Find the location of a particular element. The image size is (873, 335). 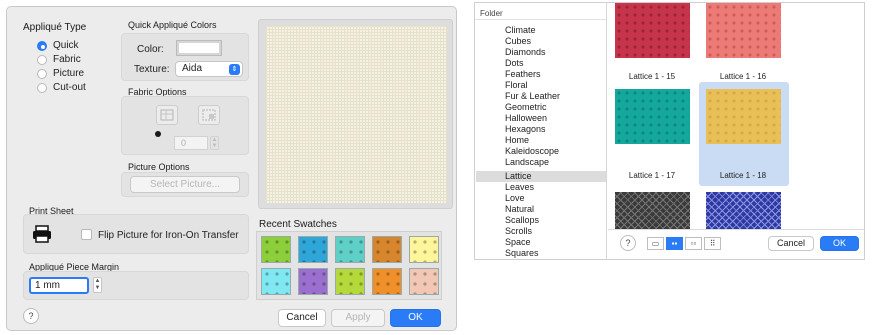

view-single-button: ▭ is located at coordinates (655, 243).